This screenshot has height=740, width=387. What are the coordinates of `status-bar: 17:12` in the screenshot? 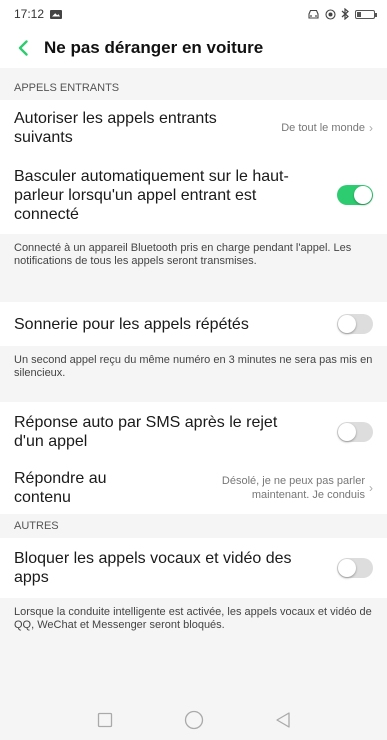 It's located at (193, 14).